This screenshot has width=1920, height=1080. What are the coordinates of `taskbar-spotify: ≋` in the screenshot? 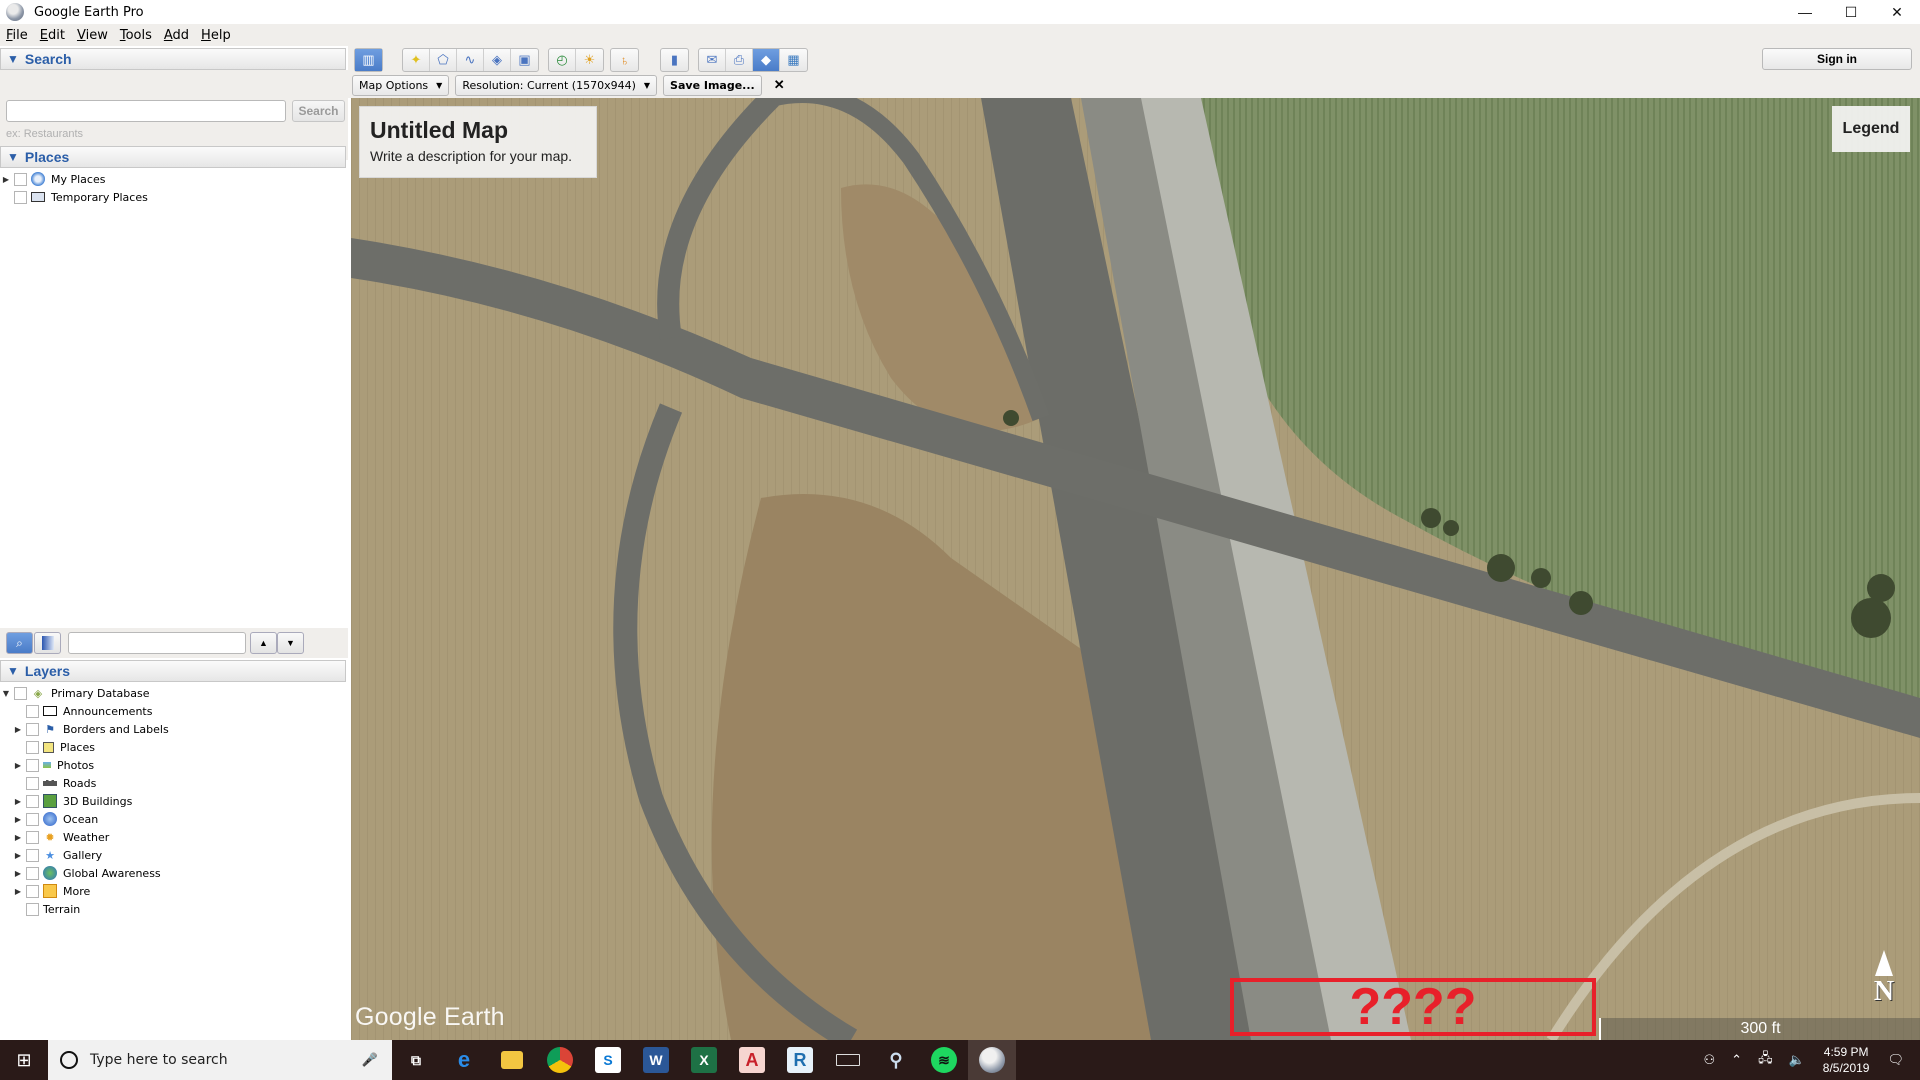 It's located at (944, 1060).